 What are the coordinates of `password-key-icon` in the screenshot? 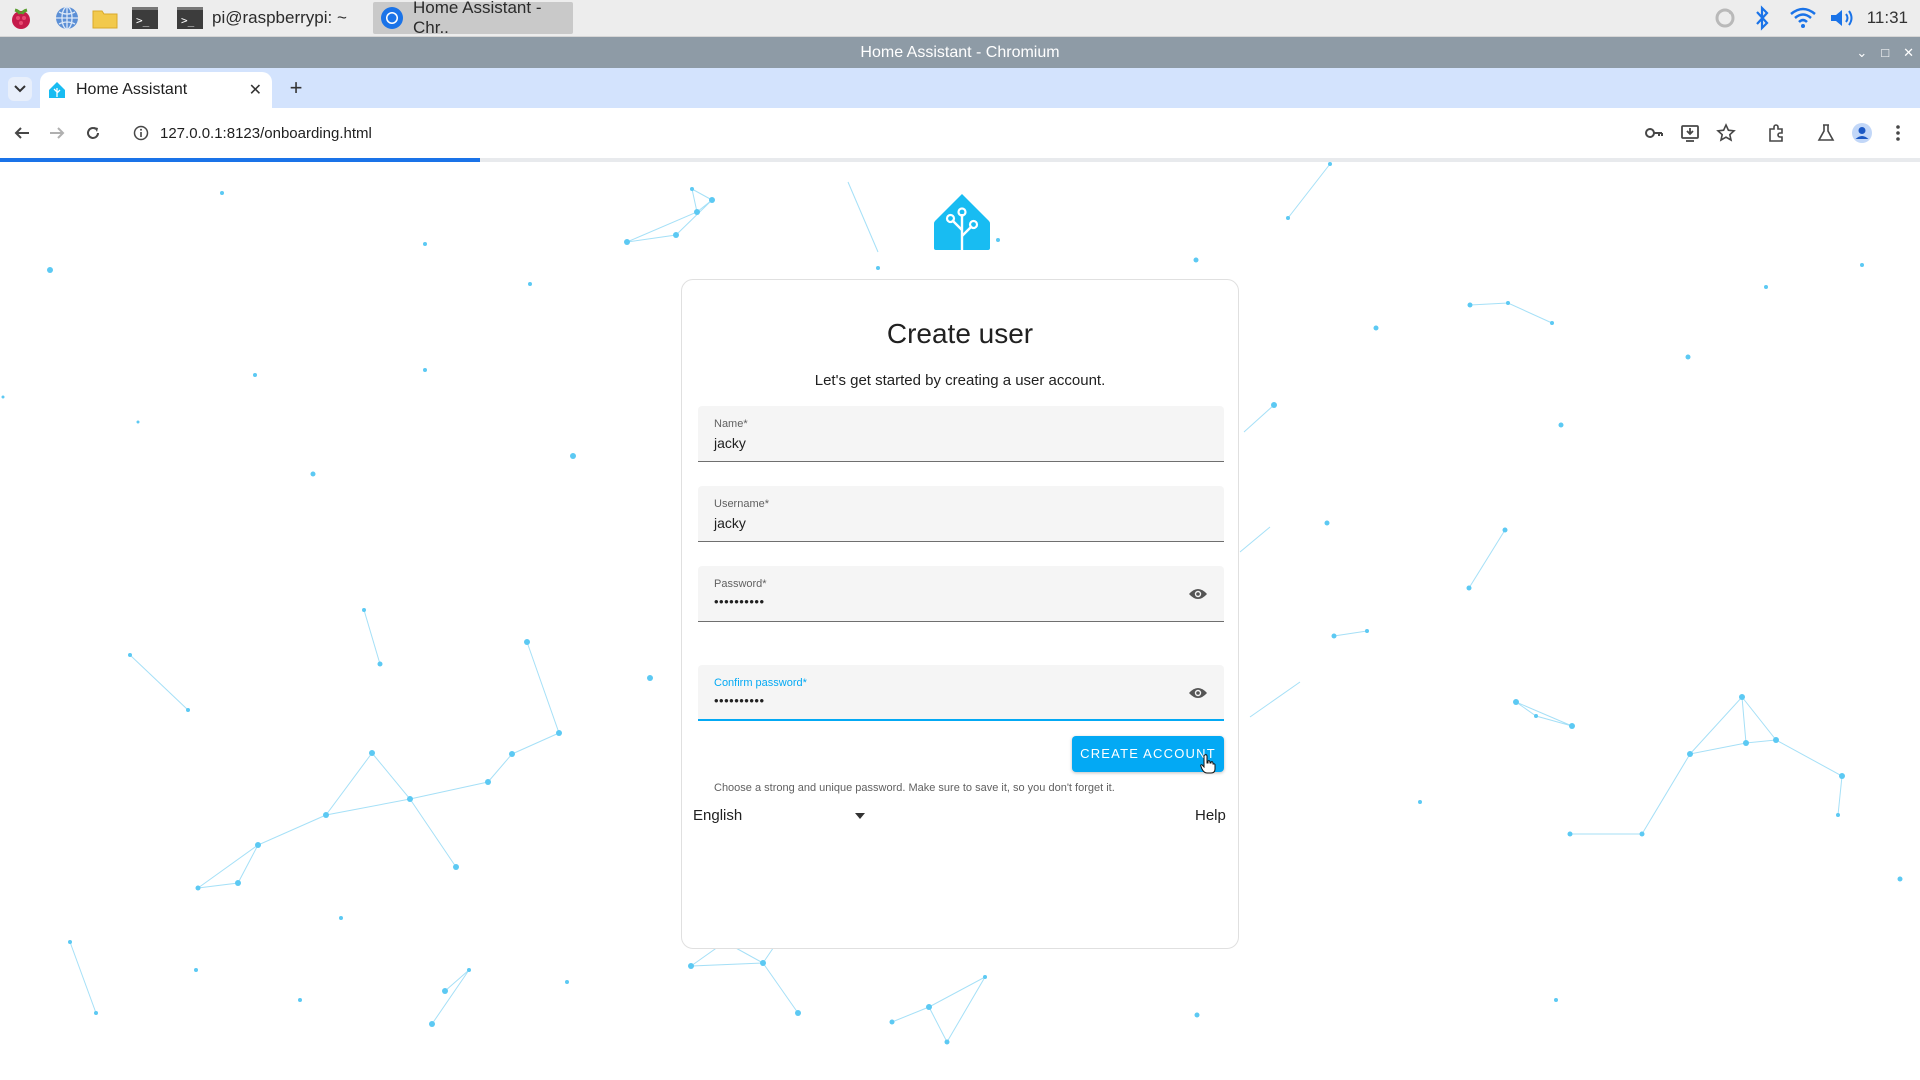 It's located at (1654, 133).